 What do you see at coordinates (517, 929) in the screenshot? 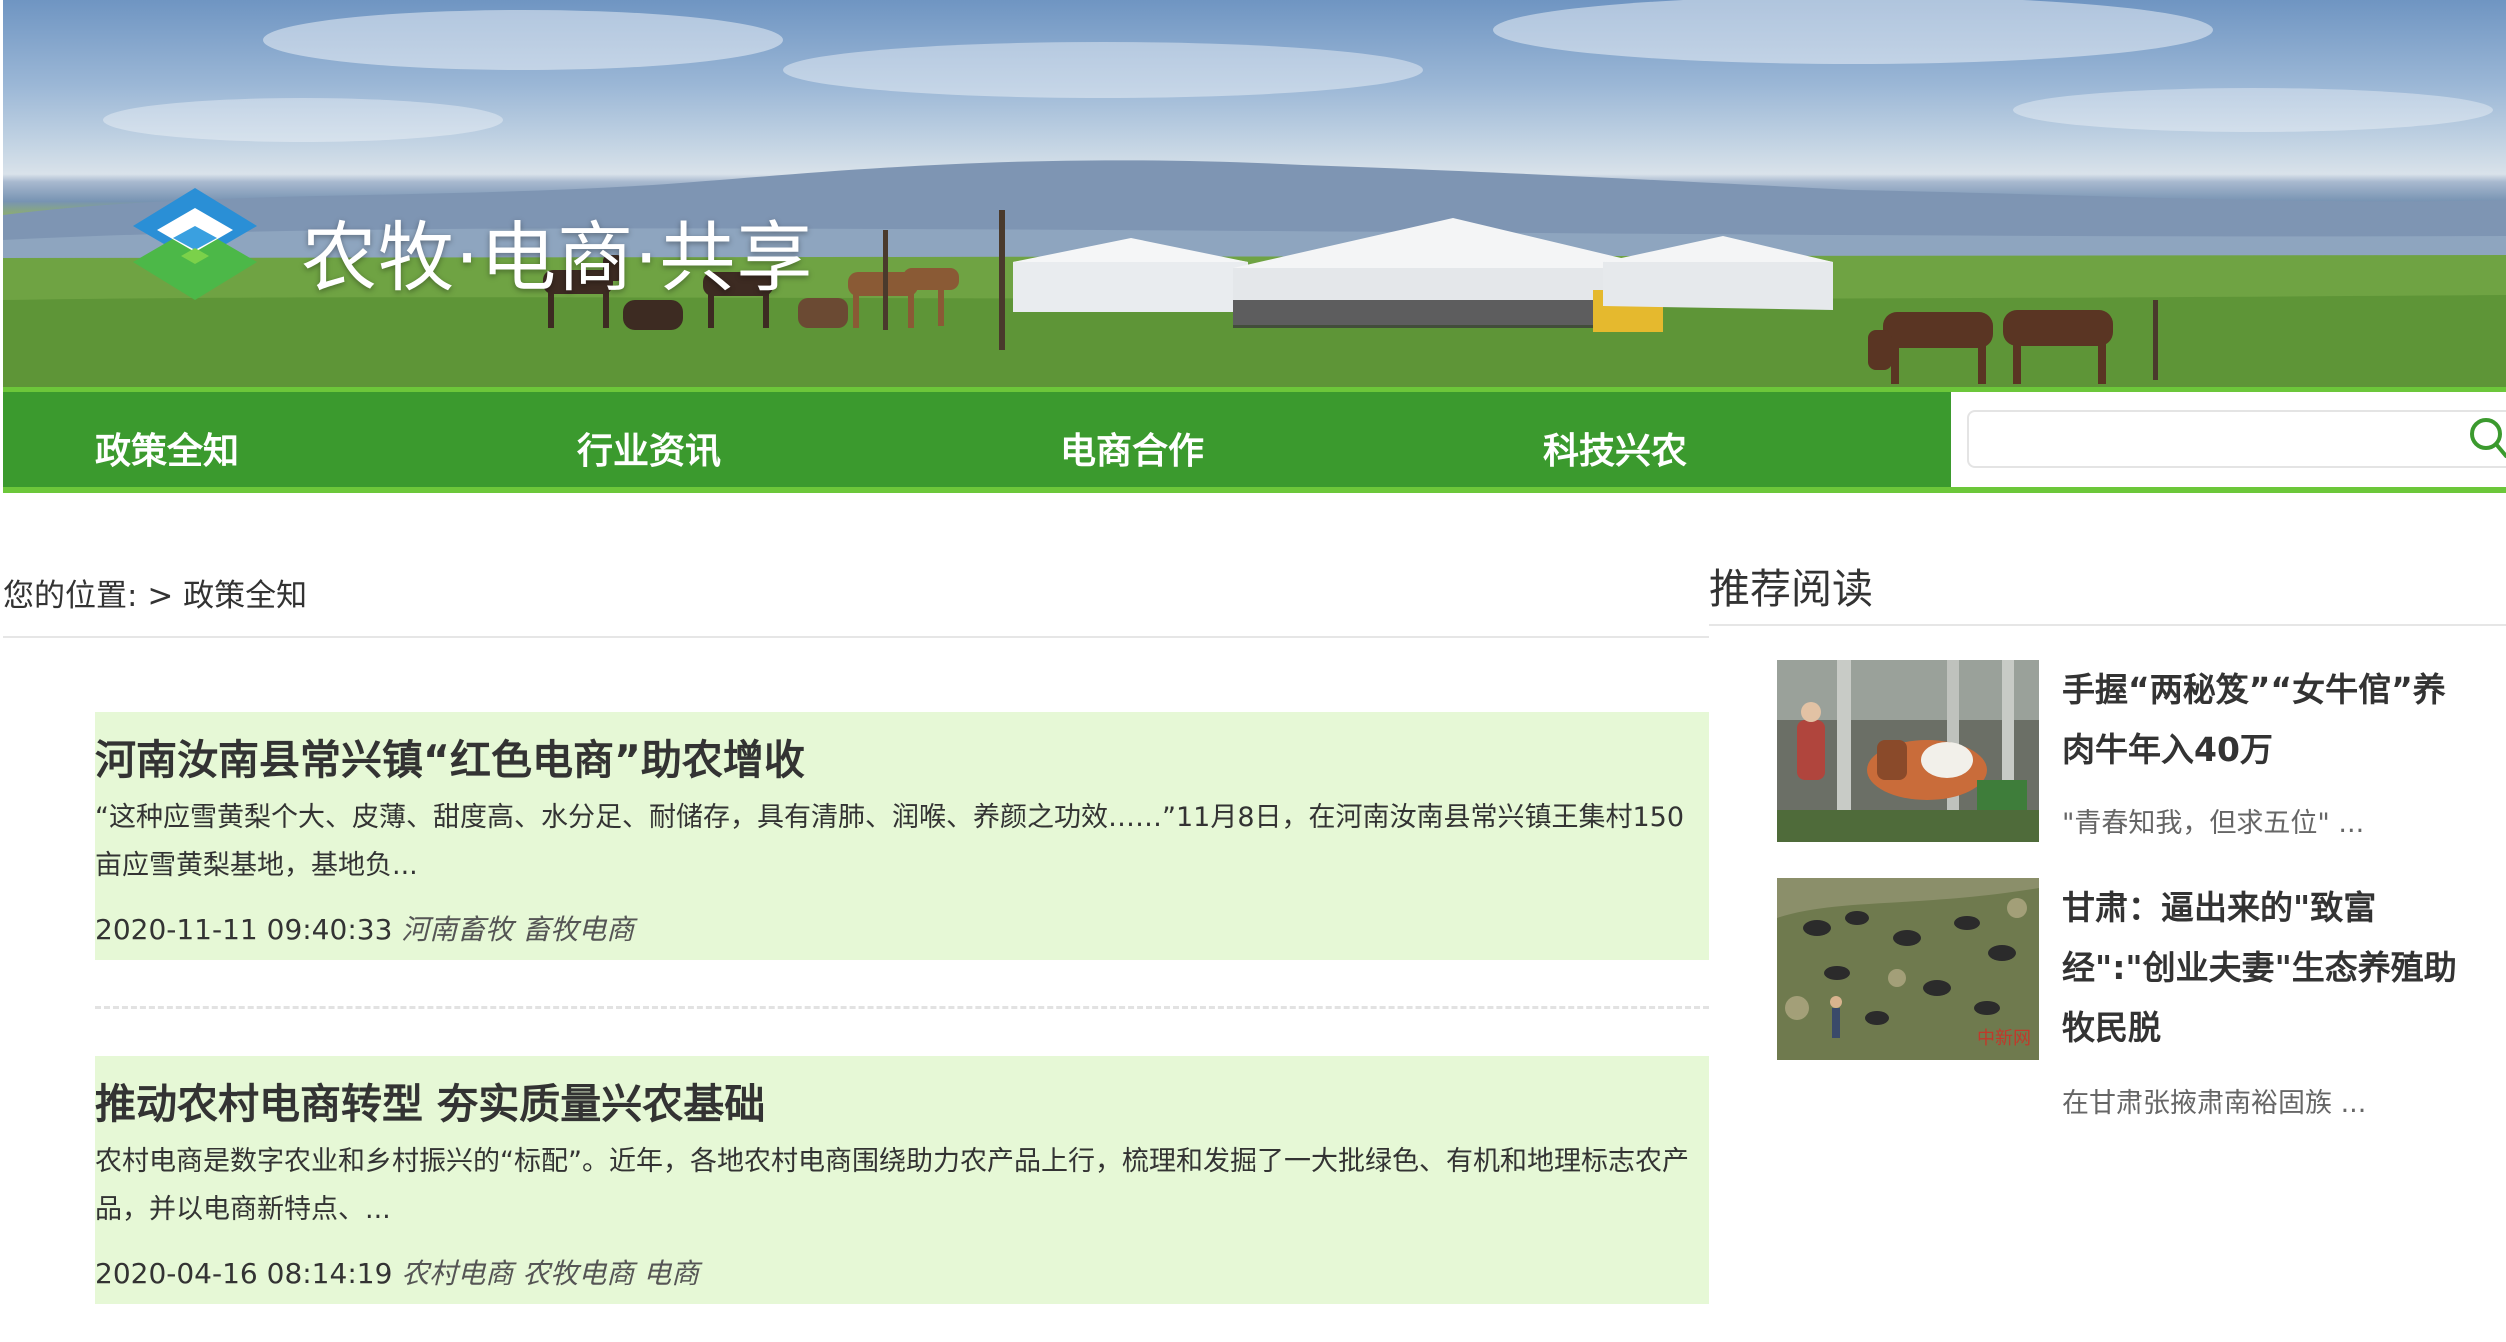
I see `article-tags: 河南畜牧 畜牧电商` at bounding box center [517, 929].